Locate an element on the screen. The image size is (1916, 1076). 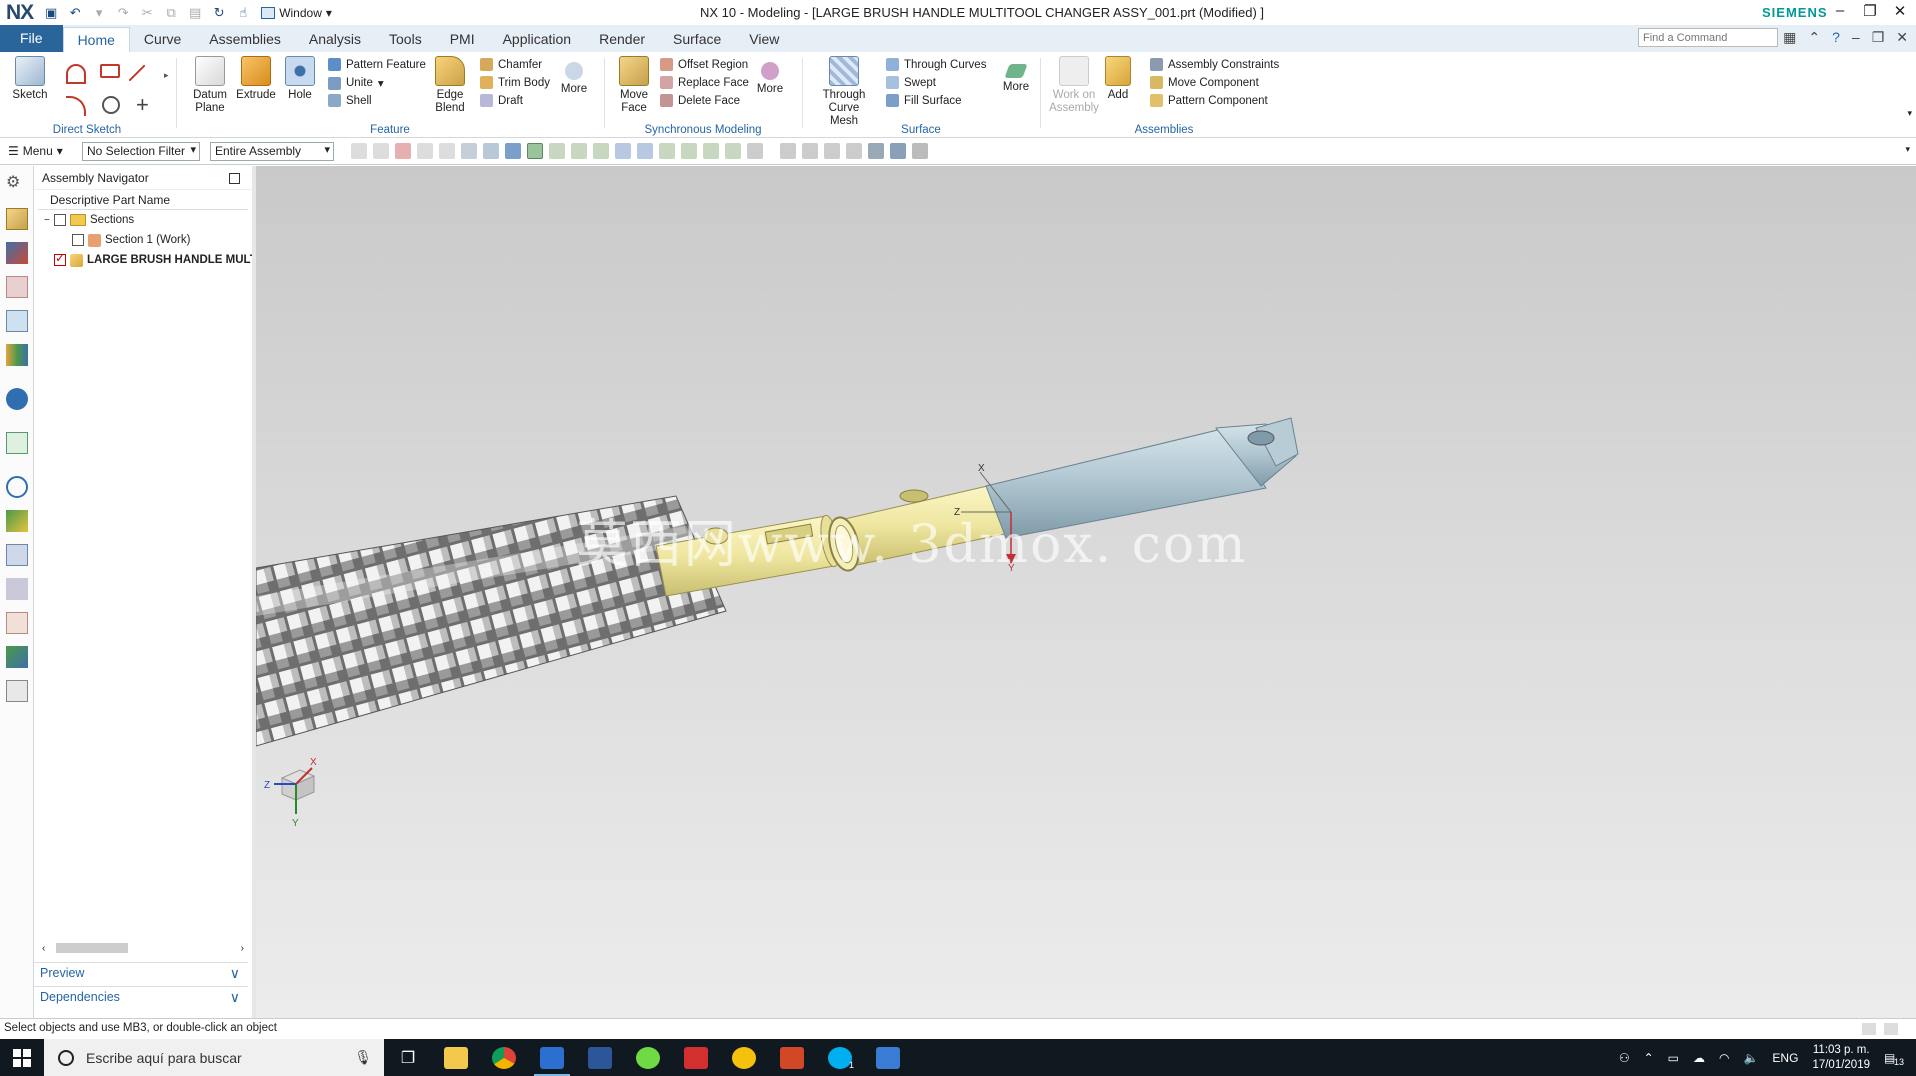
minimize-icon: – is located at coordinates (1840, 11).